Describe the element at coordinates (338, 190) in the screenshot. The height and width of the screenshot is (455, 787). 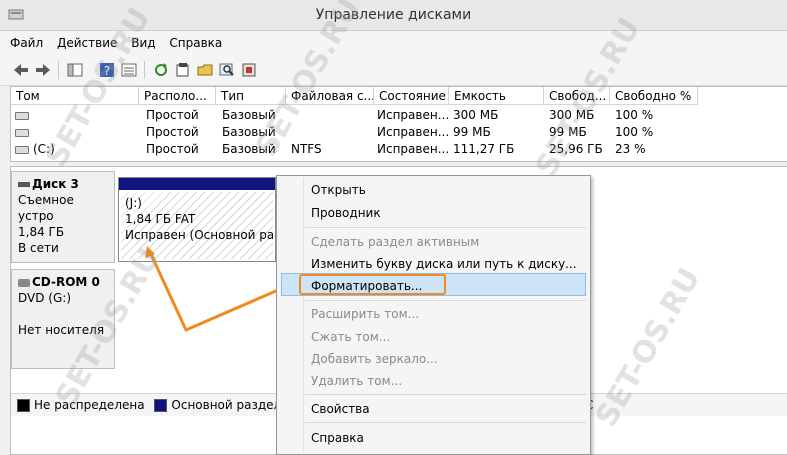
I see `menu-item-open: Открыть` at that location.